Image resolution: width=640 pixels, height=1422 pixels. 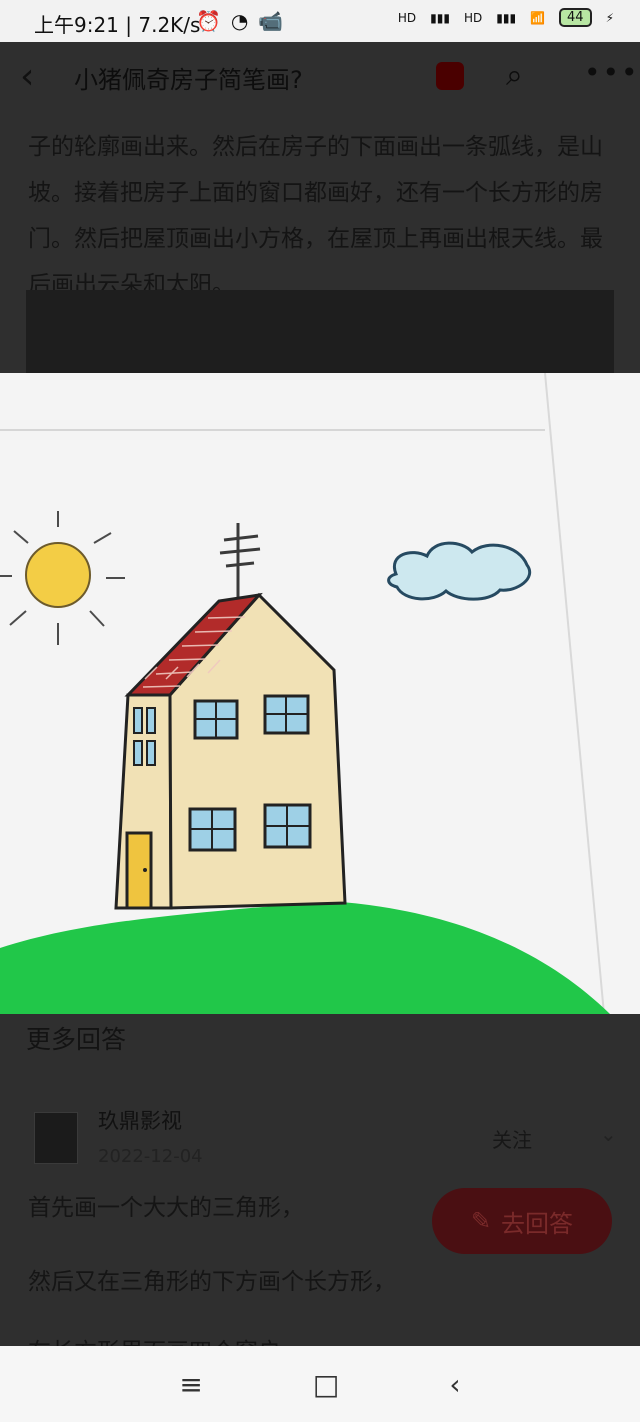 I want to click on answer-line-1: 首先画一个大大的三角形，, so click(x=166, y=1208).